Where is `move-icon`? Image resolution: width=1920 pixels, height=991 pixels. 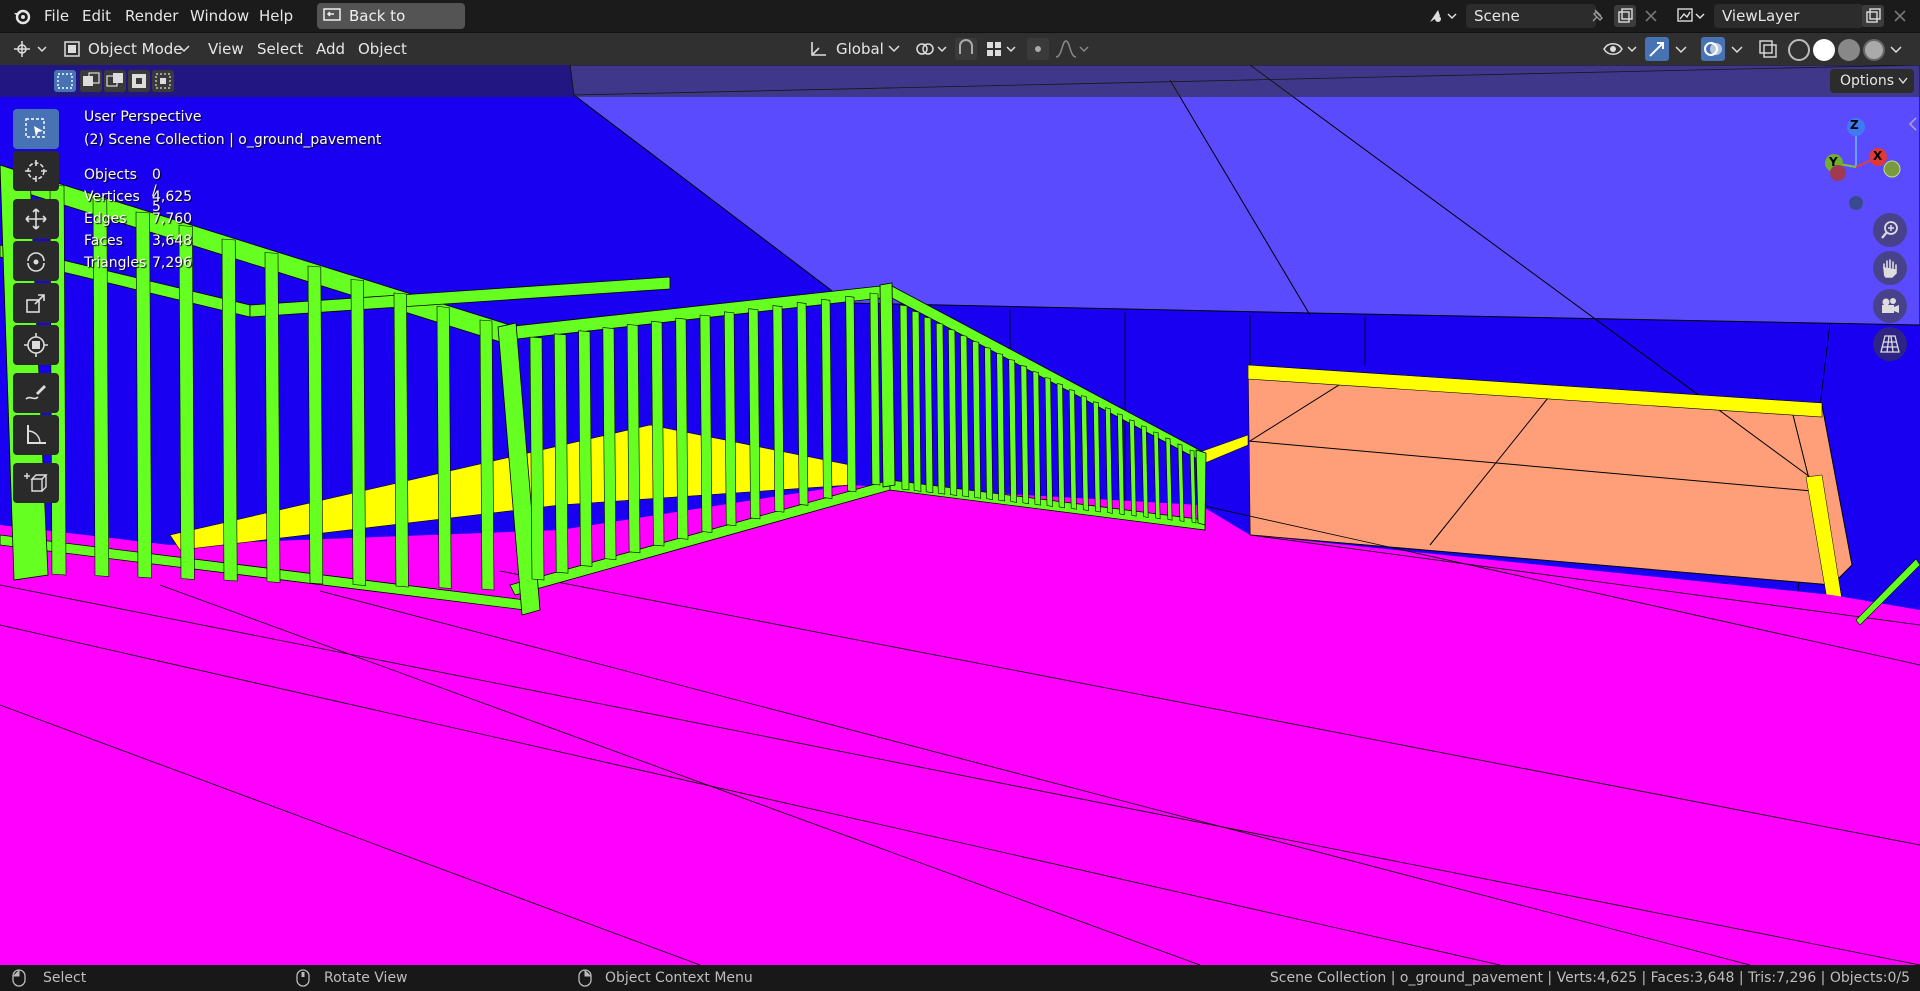 move-icon is located at coordinates (36, 219).